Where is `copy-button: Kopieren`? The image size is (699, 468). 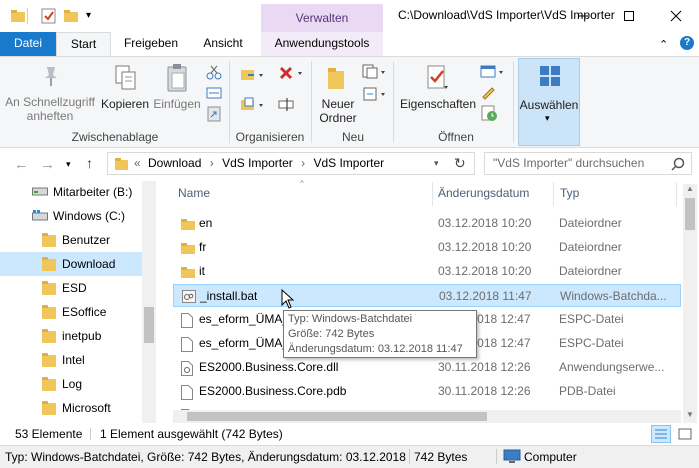
copy-button: Kopieren is located at coordinates (125, 87).